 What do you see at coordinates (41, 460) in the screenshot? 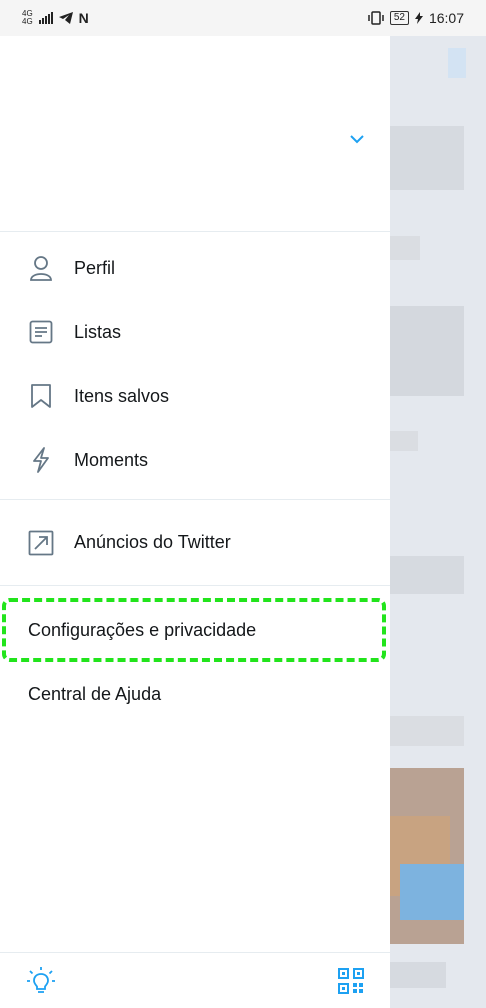
I see `lightning-icon` at bounding box center [41, 460].